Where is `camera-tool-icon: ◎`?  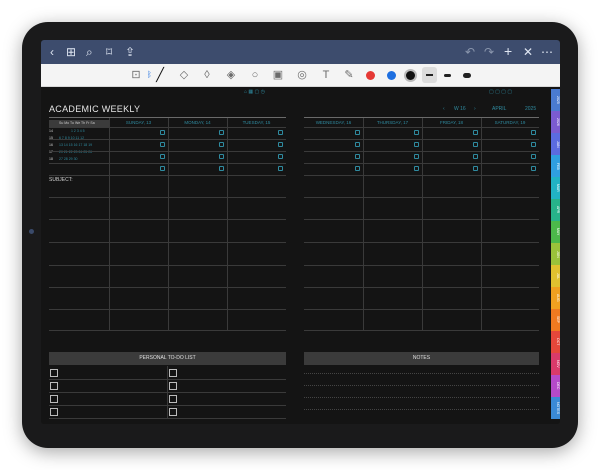
camera-tool-icon: ◎ is located at coordinates (302, 75).